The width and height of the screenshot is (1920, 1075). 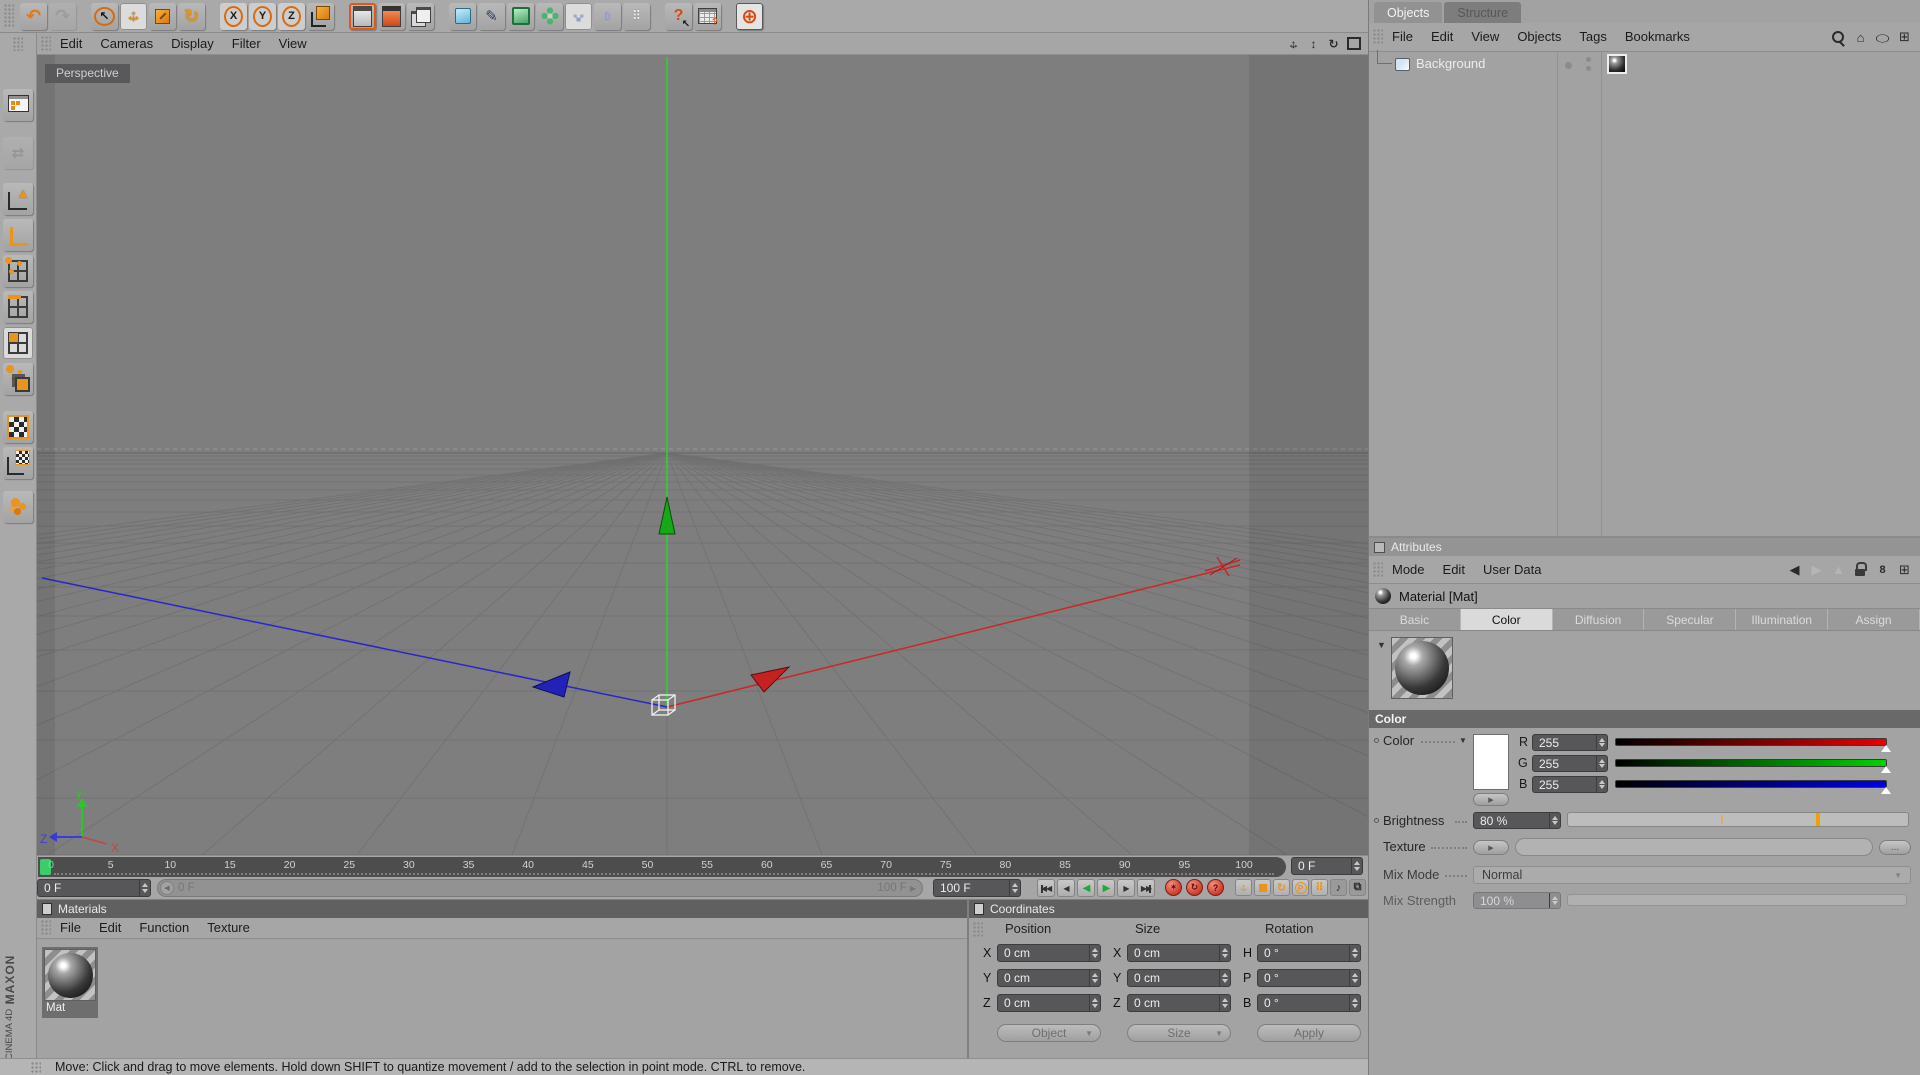 What do you see at coordinates (1293, 43) in the screenshot?
I see `pan-view-icon` at bounding box center [1293, 43].